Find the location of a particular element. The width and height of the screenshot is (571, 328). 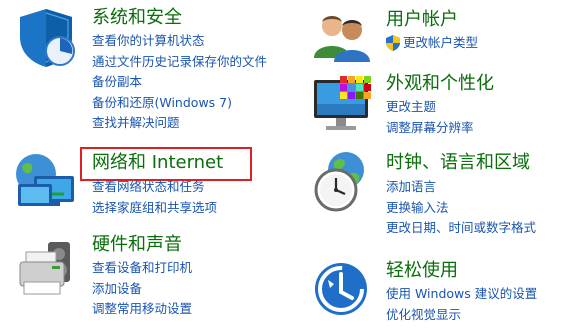

link-troubleshoot: 查找并解决问题 is located at coordinates (179, 123).